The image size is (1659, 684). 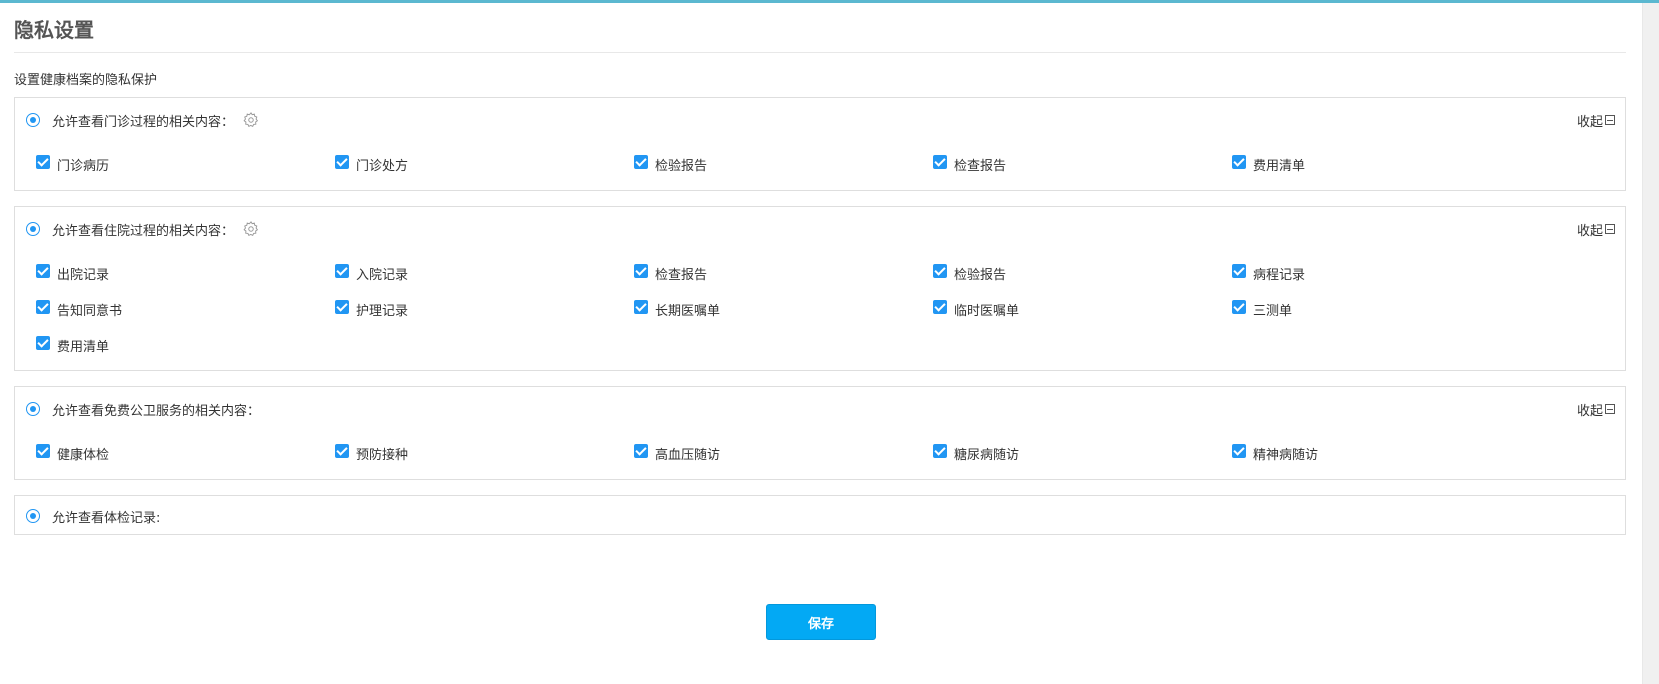 I want to click on option-label: 糖尿病随访, so click(x=987, y=455).